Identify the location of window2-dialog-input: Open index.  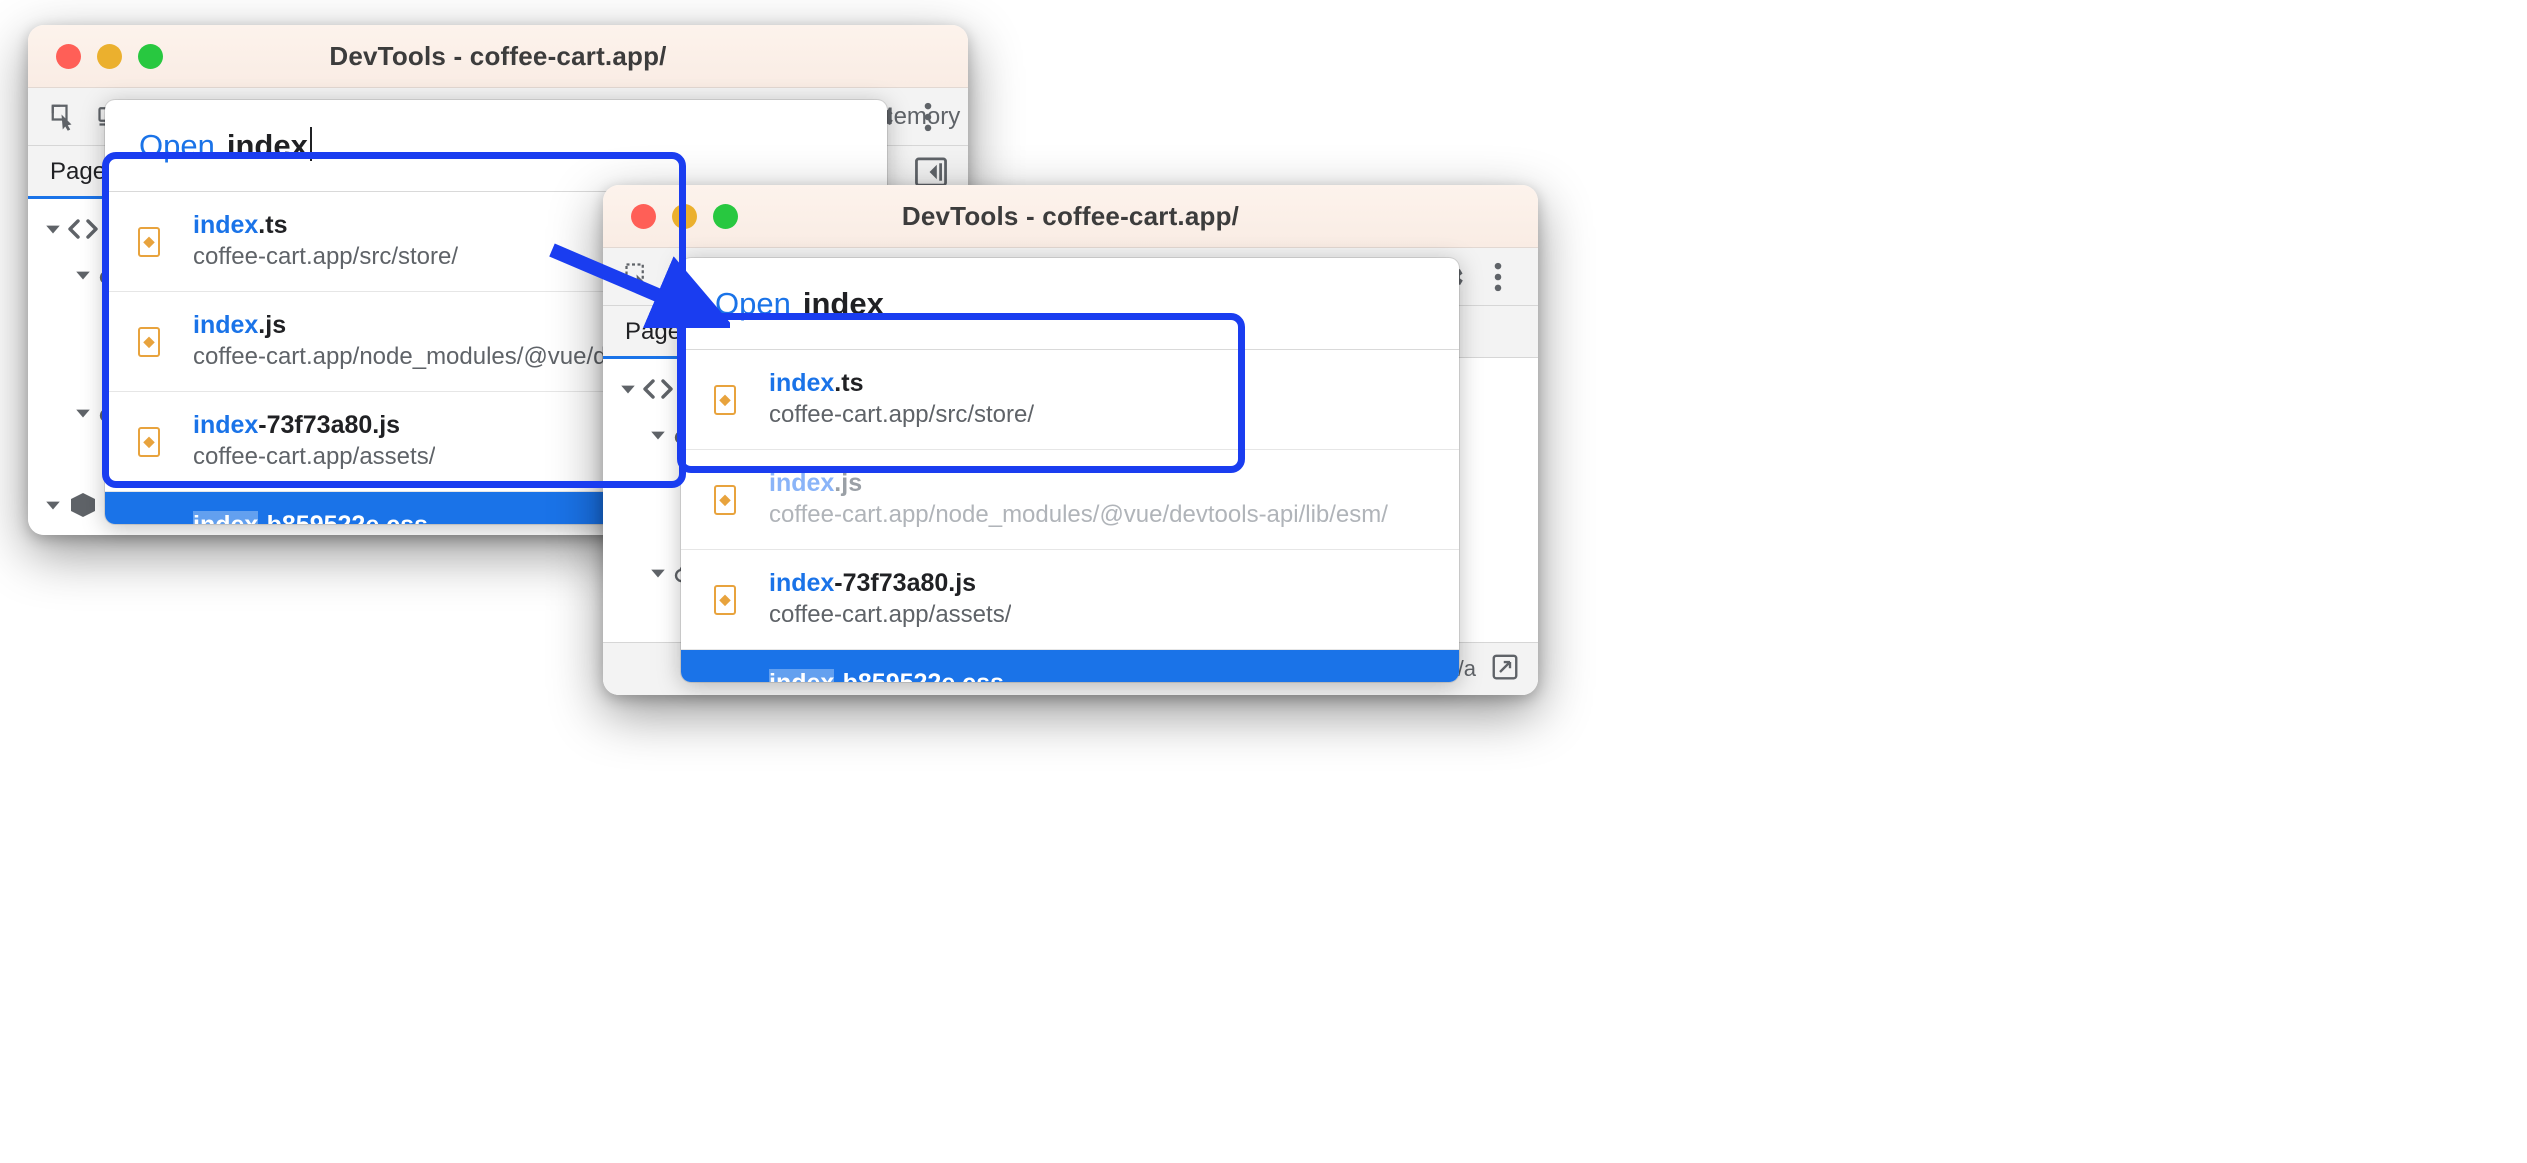
(1070, 304).